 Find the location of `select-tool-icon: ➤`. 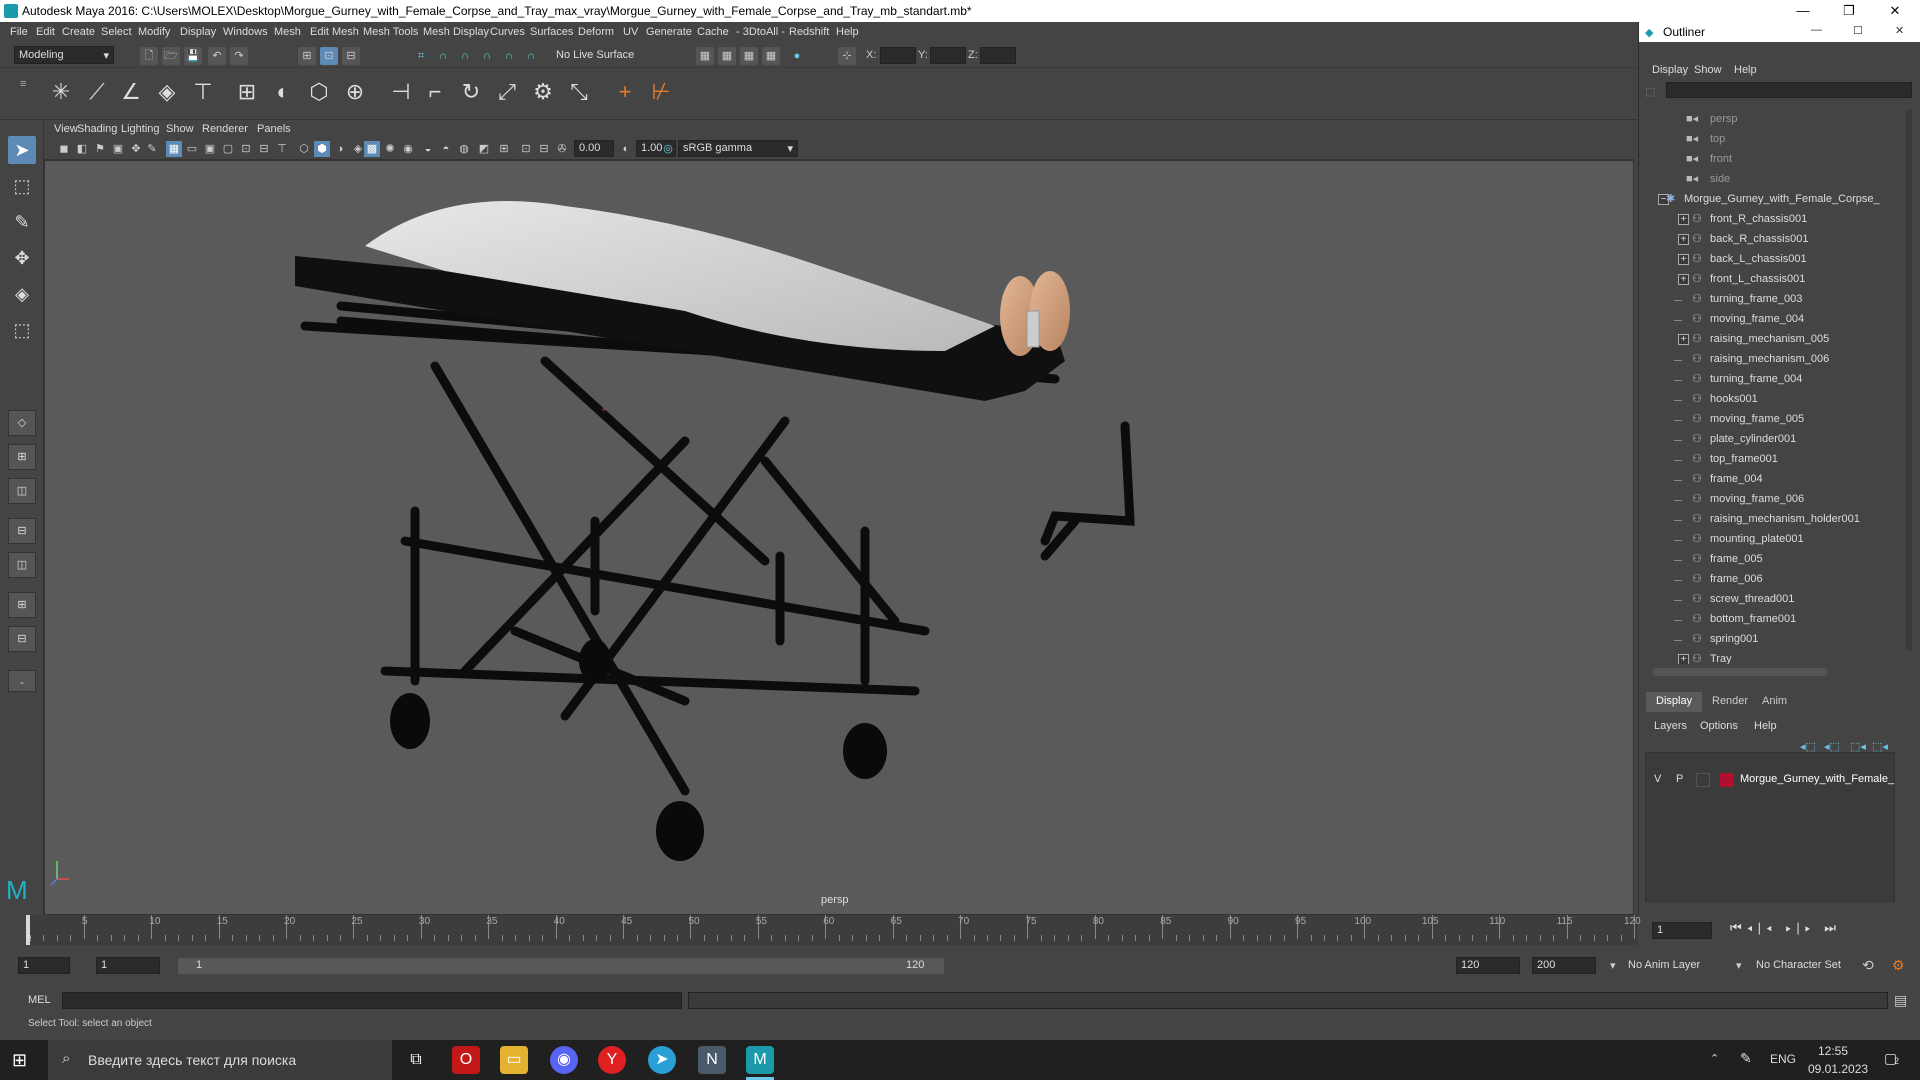

select-tool-icon: ➤ is located at coordinates (22, 150).